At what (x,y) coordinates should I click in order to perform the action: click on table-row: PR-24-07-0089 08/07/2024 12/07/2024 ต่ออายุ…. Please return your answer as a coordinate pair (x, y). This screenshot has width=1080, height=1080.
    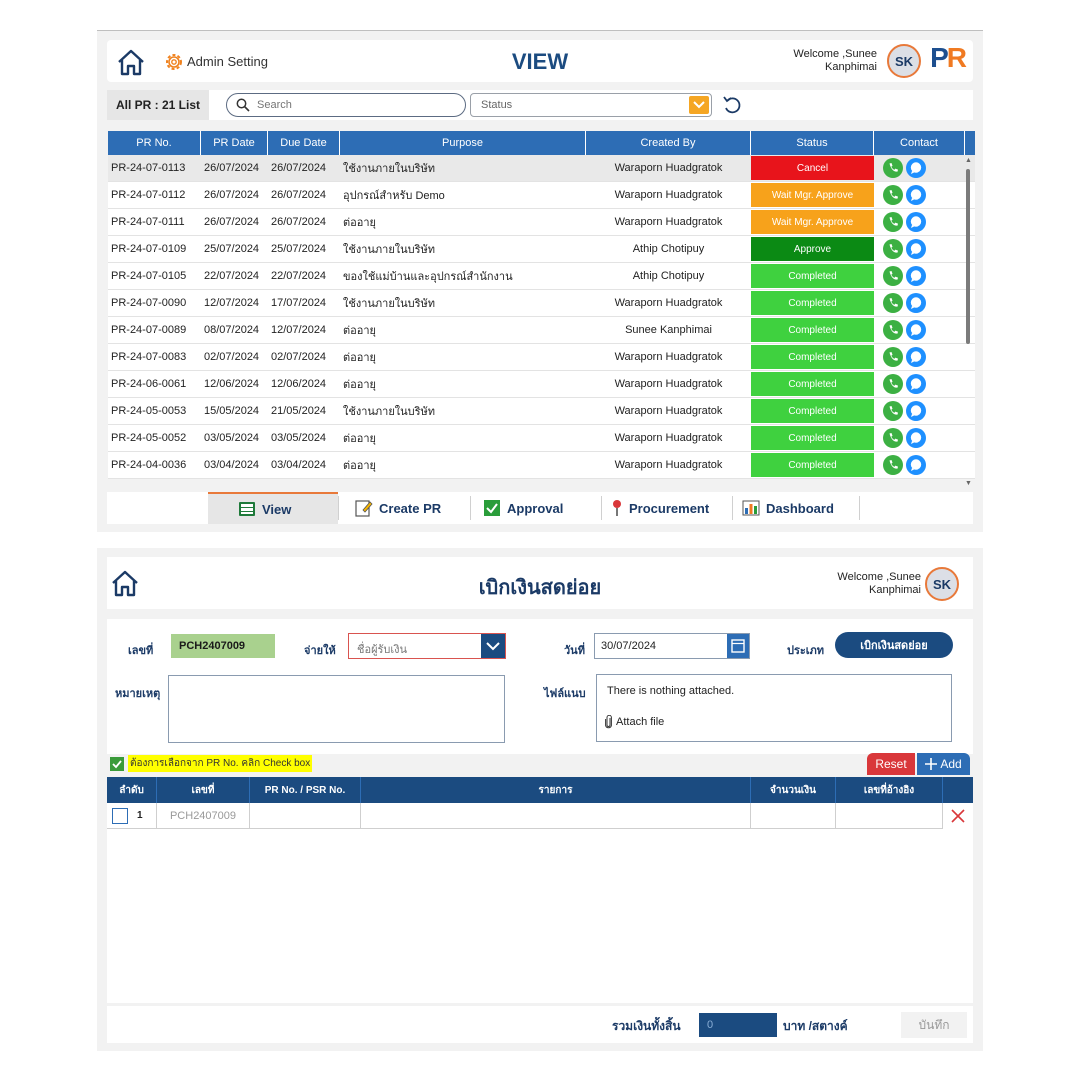
    Looking at the image, I should click on (541, 330).